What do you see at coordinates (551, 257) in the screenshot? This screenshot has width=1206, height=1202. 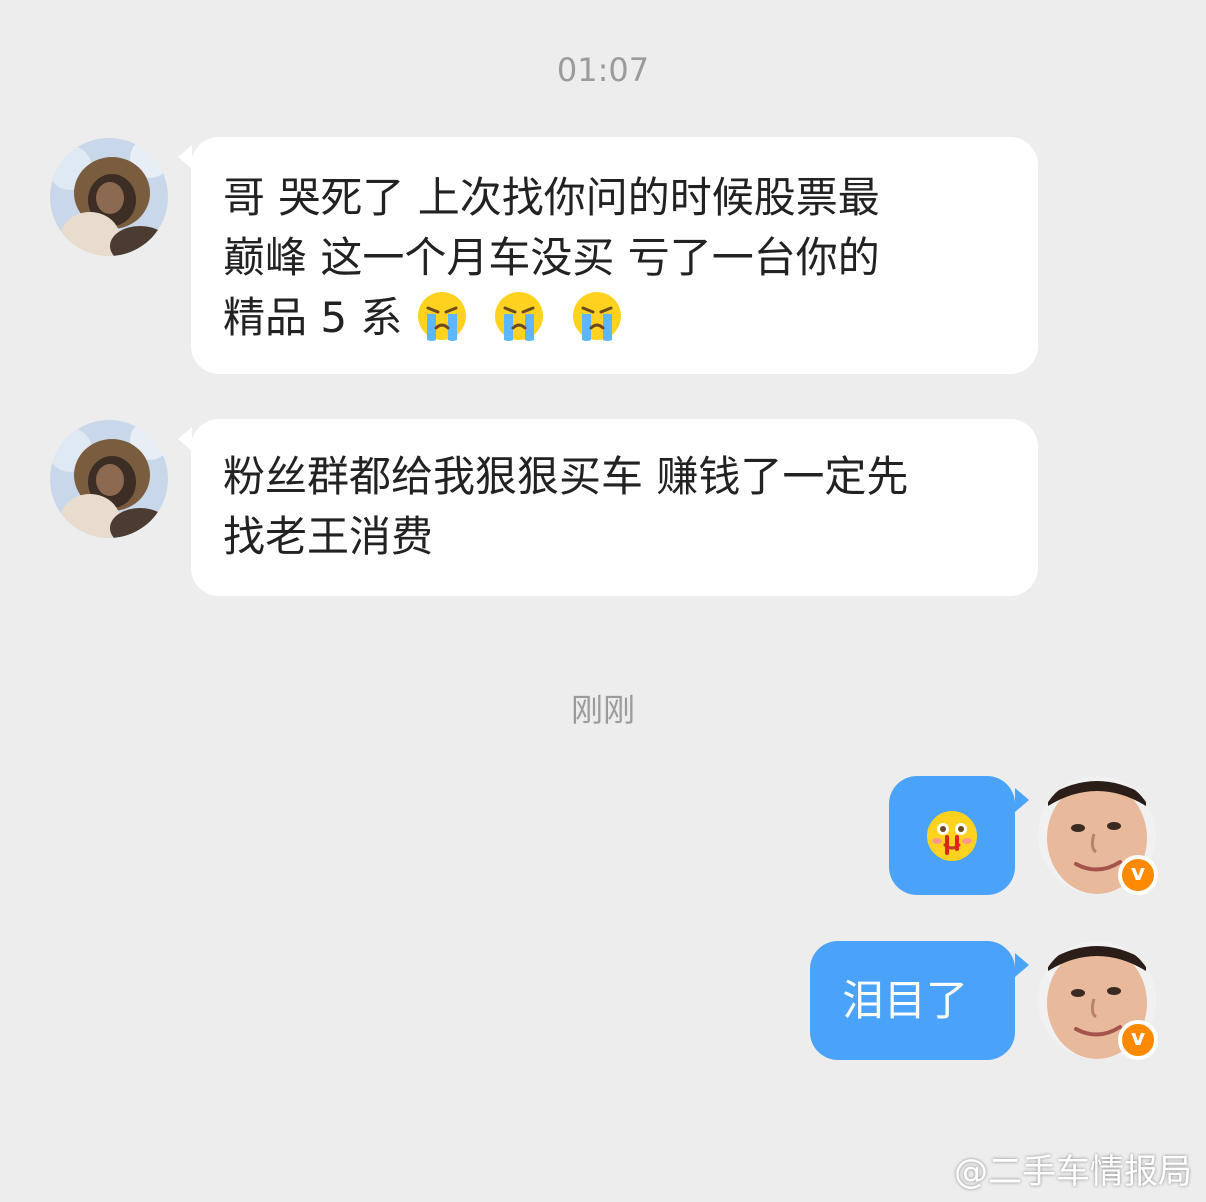 I see `message-text-line: 巅峰 这一个月车没买 亏了一台你的` at bounding box center [551, 257].